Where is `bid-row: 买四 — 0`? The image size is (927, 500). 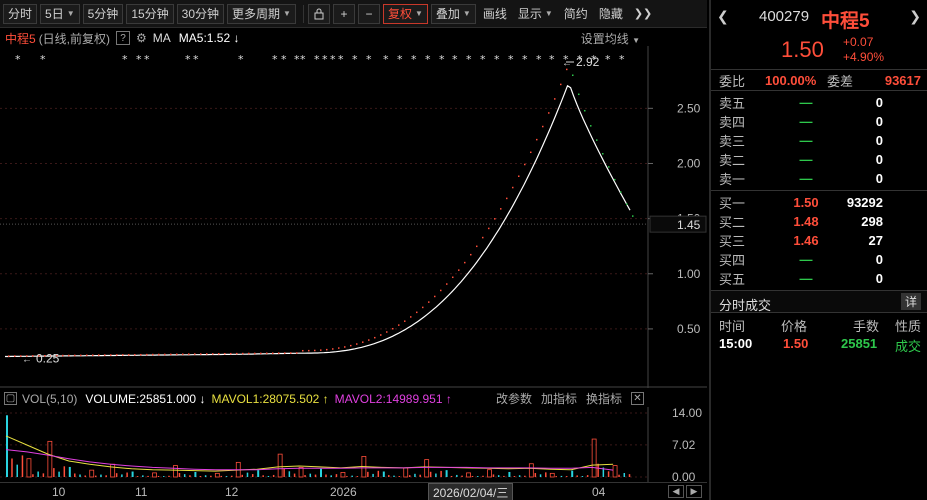
bid-row: 买四 — 0 is located at coordinates (819, 259).